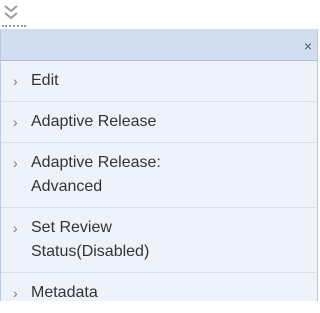 This screenshot has width=320, height=313. I want to click on menu-item-metadata: › Metadata, so click(159, 293).